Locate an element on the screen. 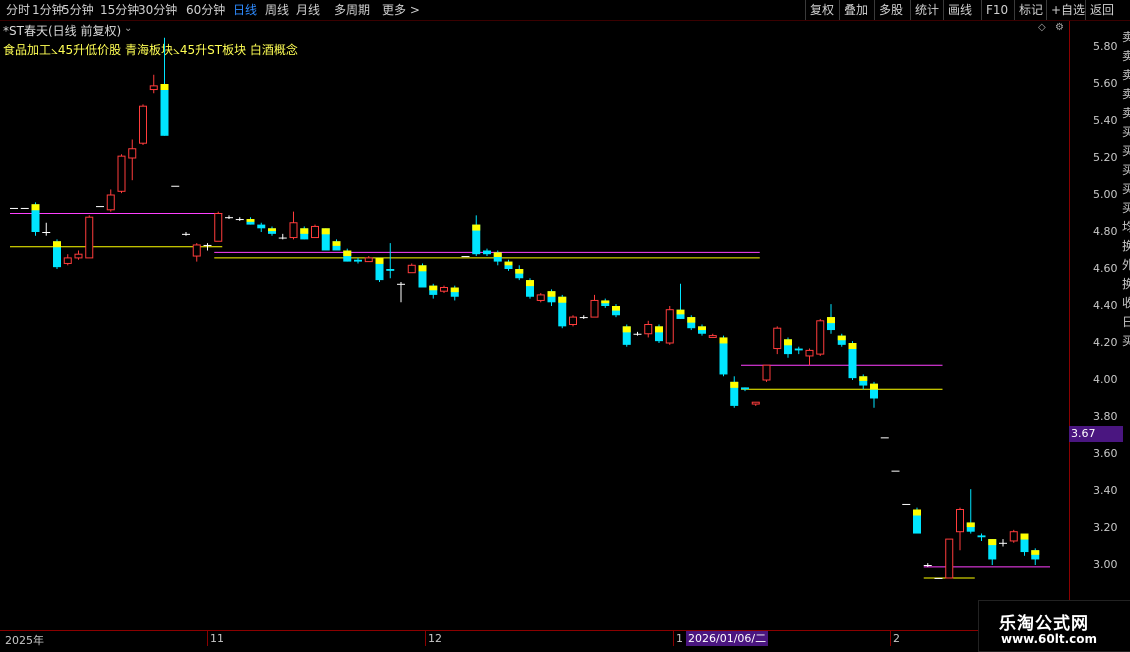 This screenshot has height=652, width=1130. toolbar-button: 统计 is located at coordinates (927, 10).